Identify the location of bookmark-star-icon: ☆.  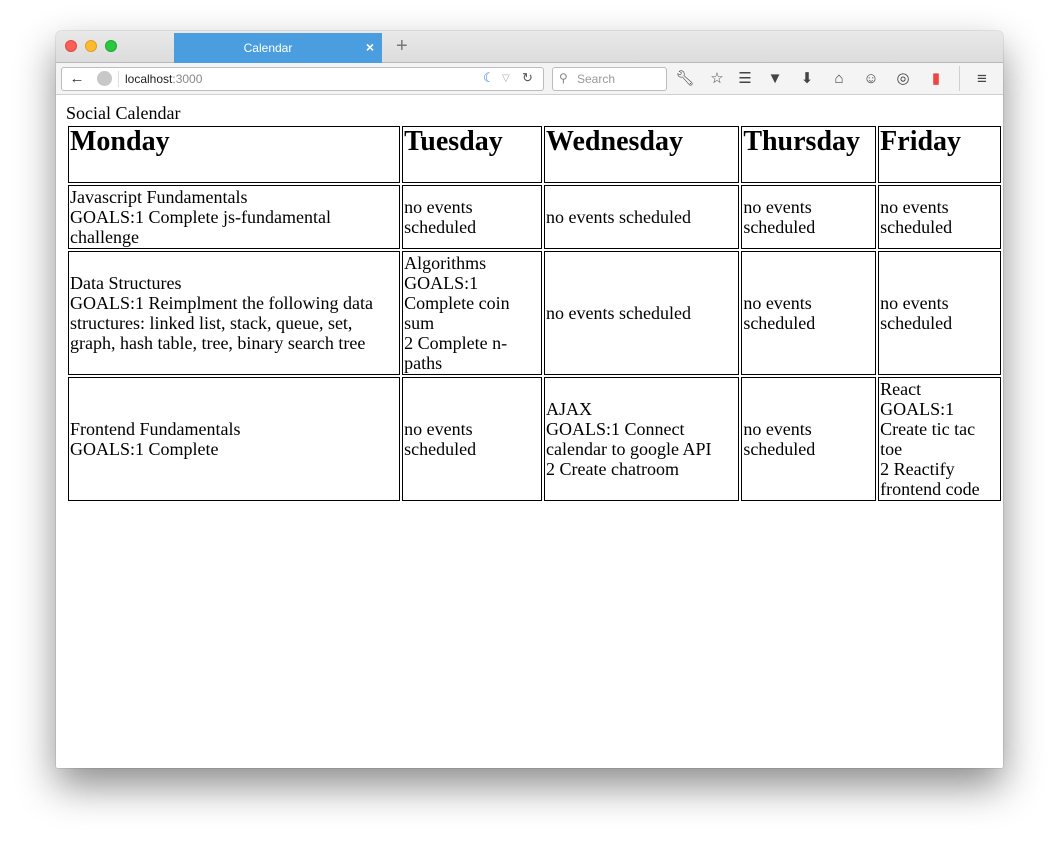
(717, 79).